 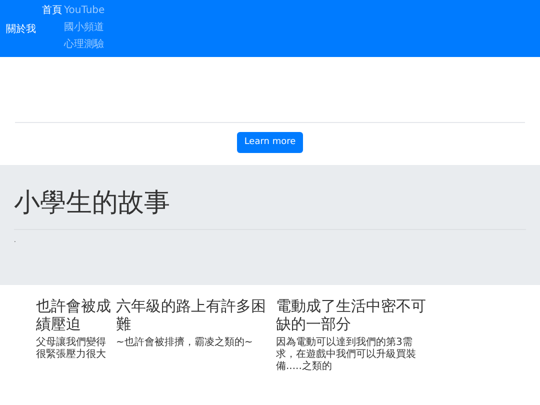 I want to click on card-heading: 電動成了生活中密不可缺的一部分, so click(x=351, y=315).